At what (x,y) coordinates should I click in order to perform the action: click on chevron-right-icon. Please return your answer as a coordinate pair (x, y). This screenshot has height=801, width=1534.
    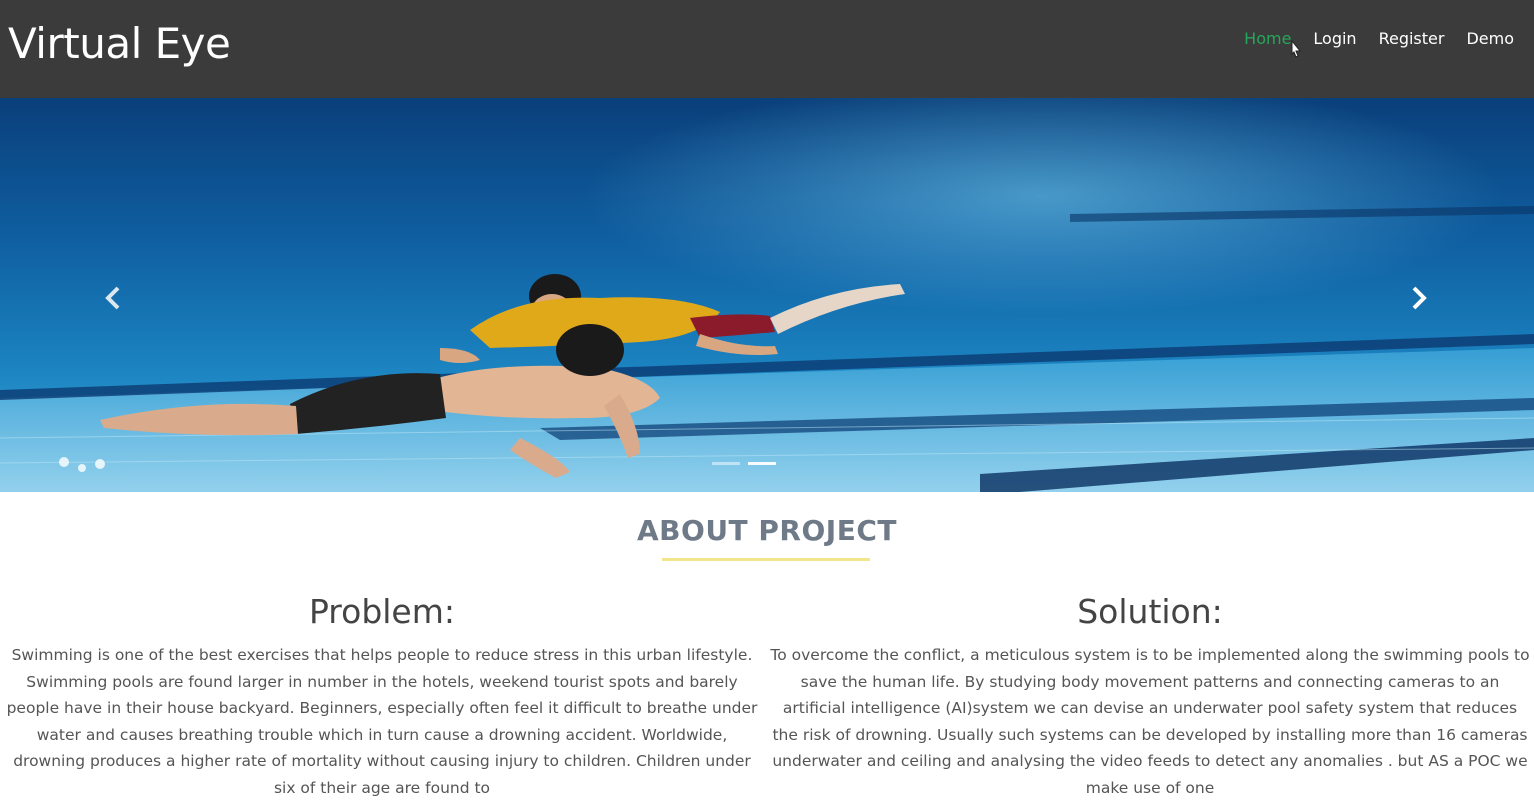
    Looking at the image, I should click on (1419, 298).